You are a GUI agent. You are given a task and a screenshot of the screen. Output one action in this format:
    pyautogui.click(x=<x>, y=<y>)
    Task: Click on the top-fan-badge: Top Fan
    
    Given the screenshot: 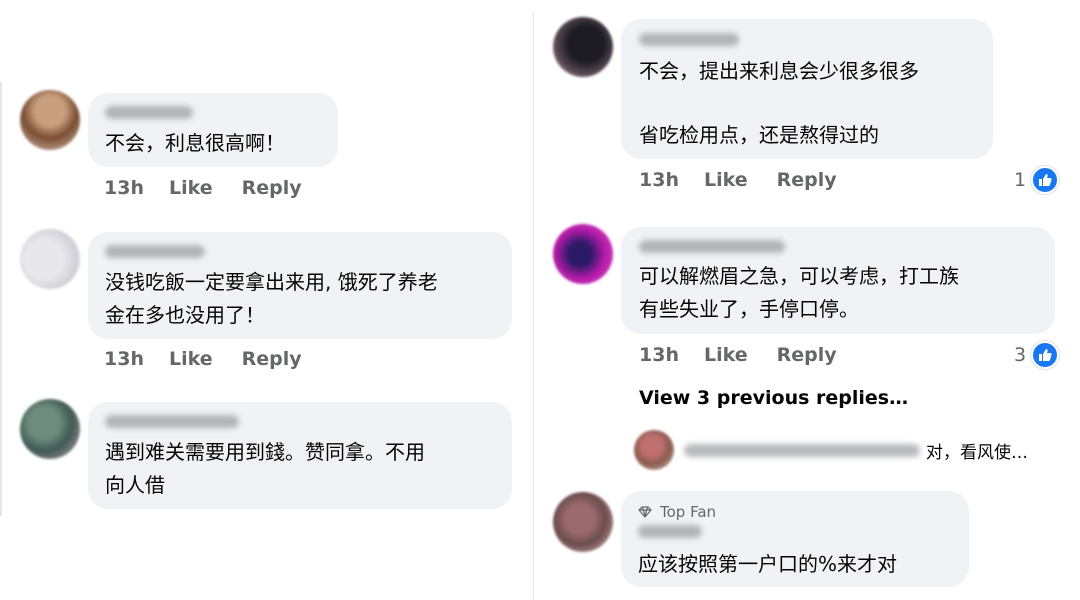 What is the action you would take?
    pyautogui.click(x=677, y=512)
    